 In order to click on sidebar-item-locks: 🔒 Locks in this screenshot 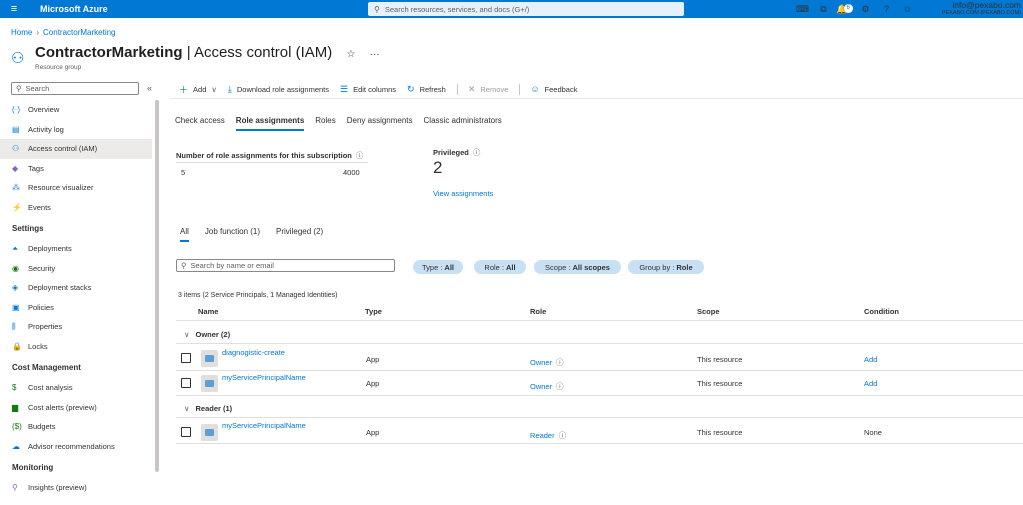, I will do `click(76, 347)`.